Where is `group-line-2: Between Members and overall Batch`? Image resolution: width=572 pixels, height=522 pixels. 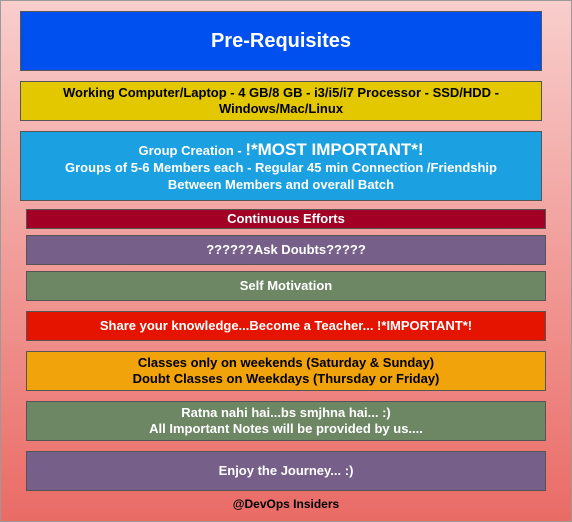 group-line-2: Between Members and overall Batch is located at coordinates (281, 184).